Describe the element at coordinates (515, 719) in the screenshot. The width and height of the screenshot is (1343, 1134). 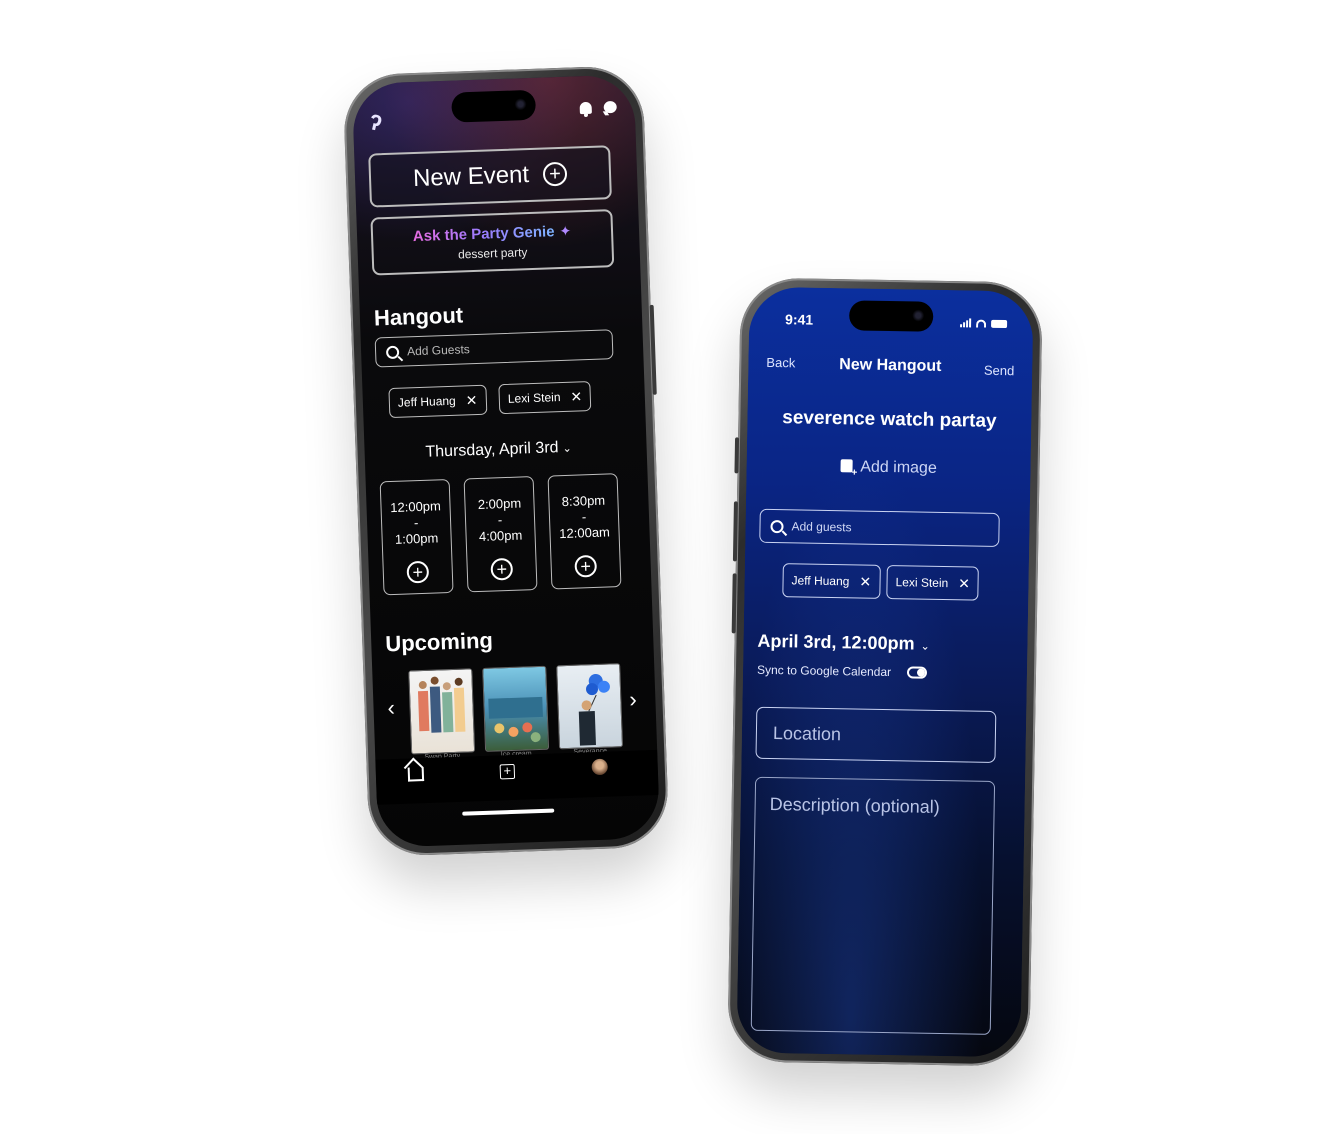
I see `ice-cream-image` at that location.